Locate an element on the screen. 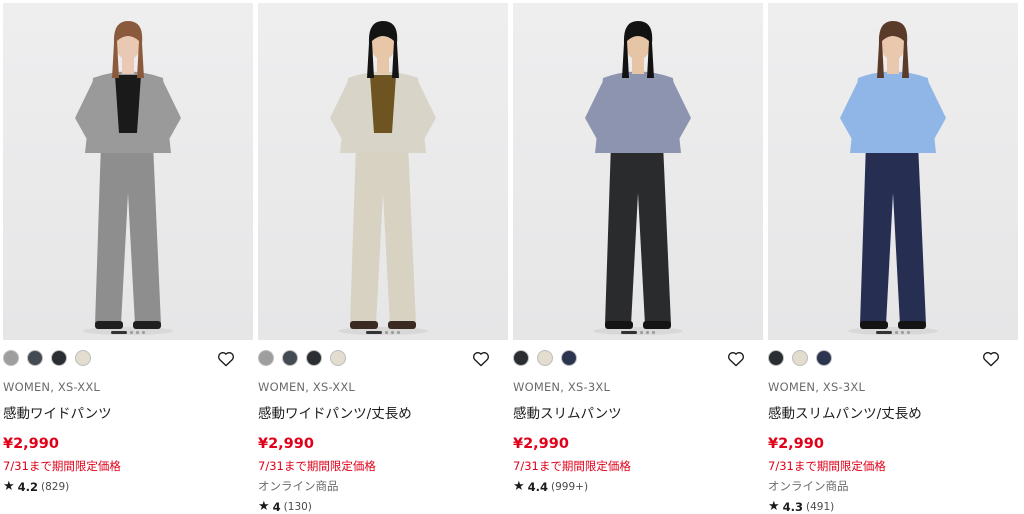 The height and width of the screenshot is (514, 1024). product-name: 感動ワイドパンツ/丈長め is located at coordinates (383, 412).